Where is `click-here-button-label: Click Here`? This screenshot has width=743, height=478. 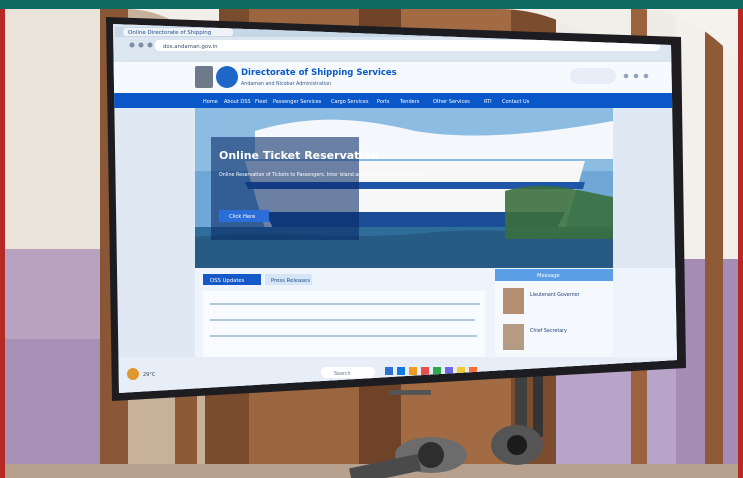
click-here-button-label: Click Here is located at coordinates (242, 217).